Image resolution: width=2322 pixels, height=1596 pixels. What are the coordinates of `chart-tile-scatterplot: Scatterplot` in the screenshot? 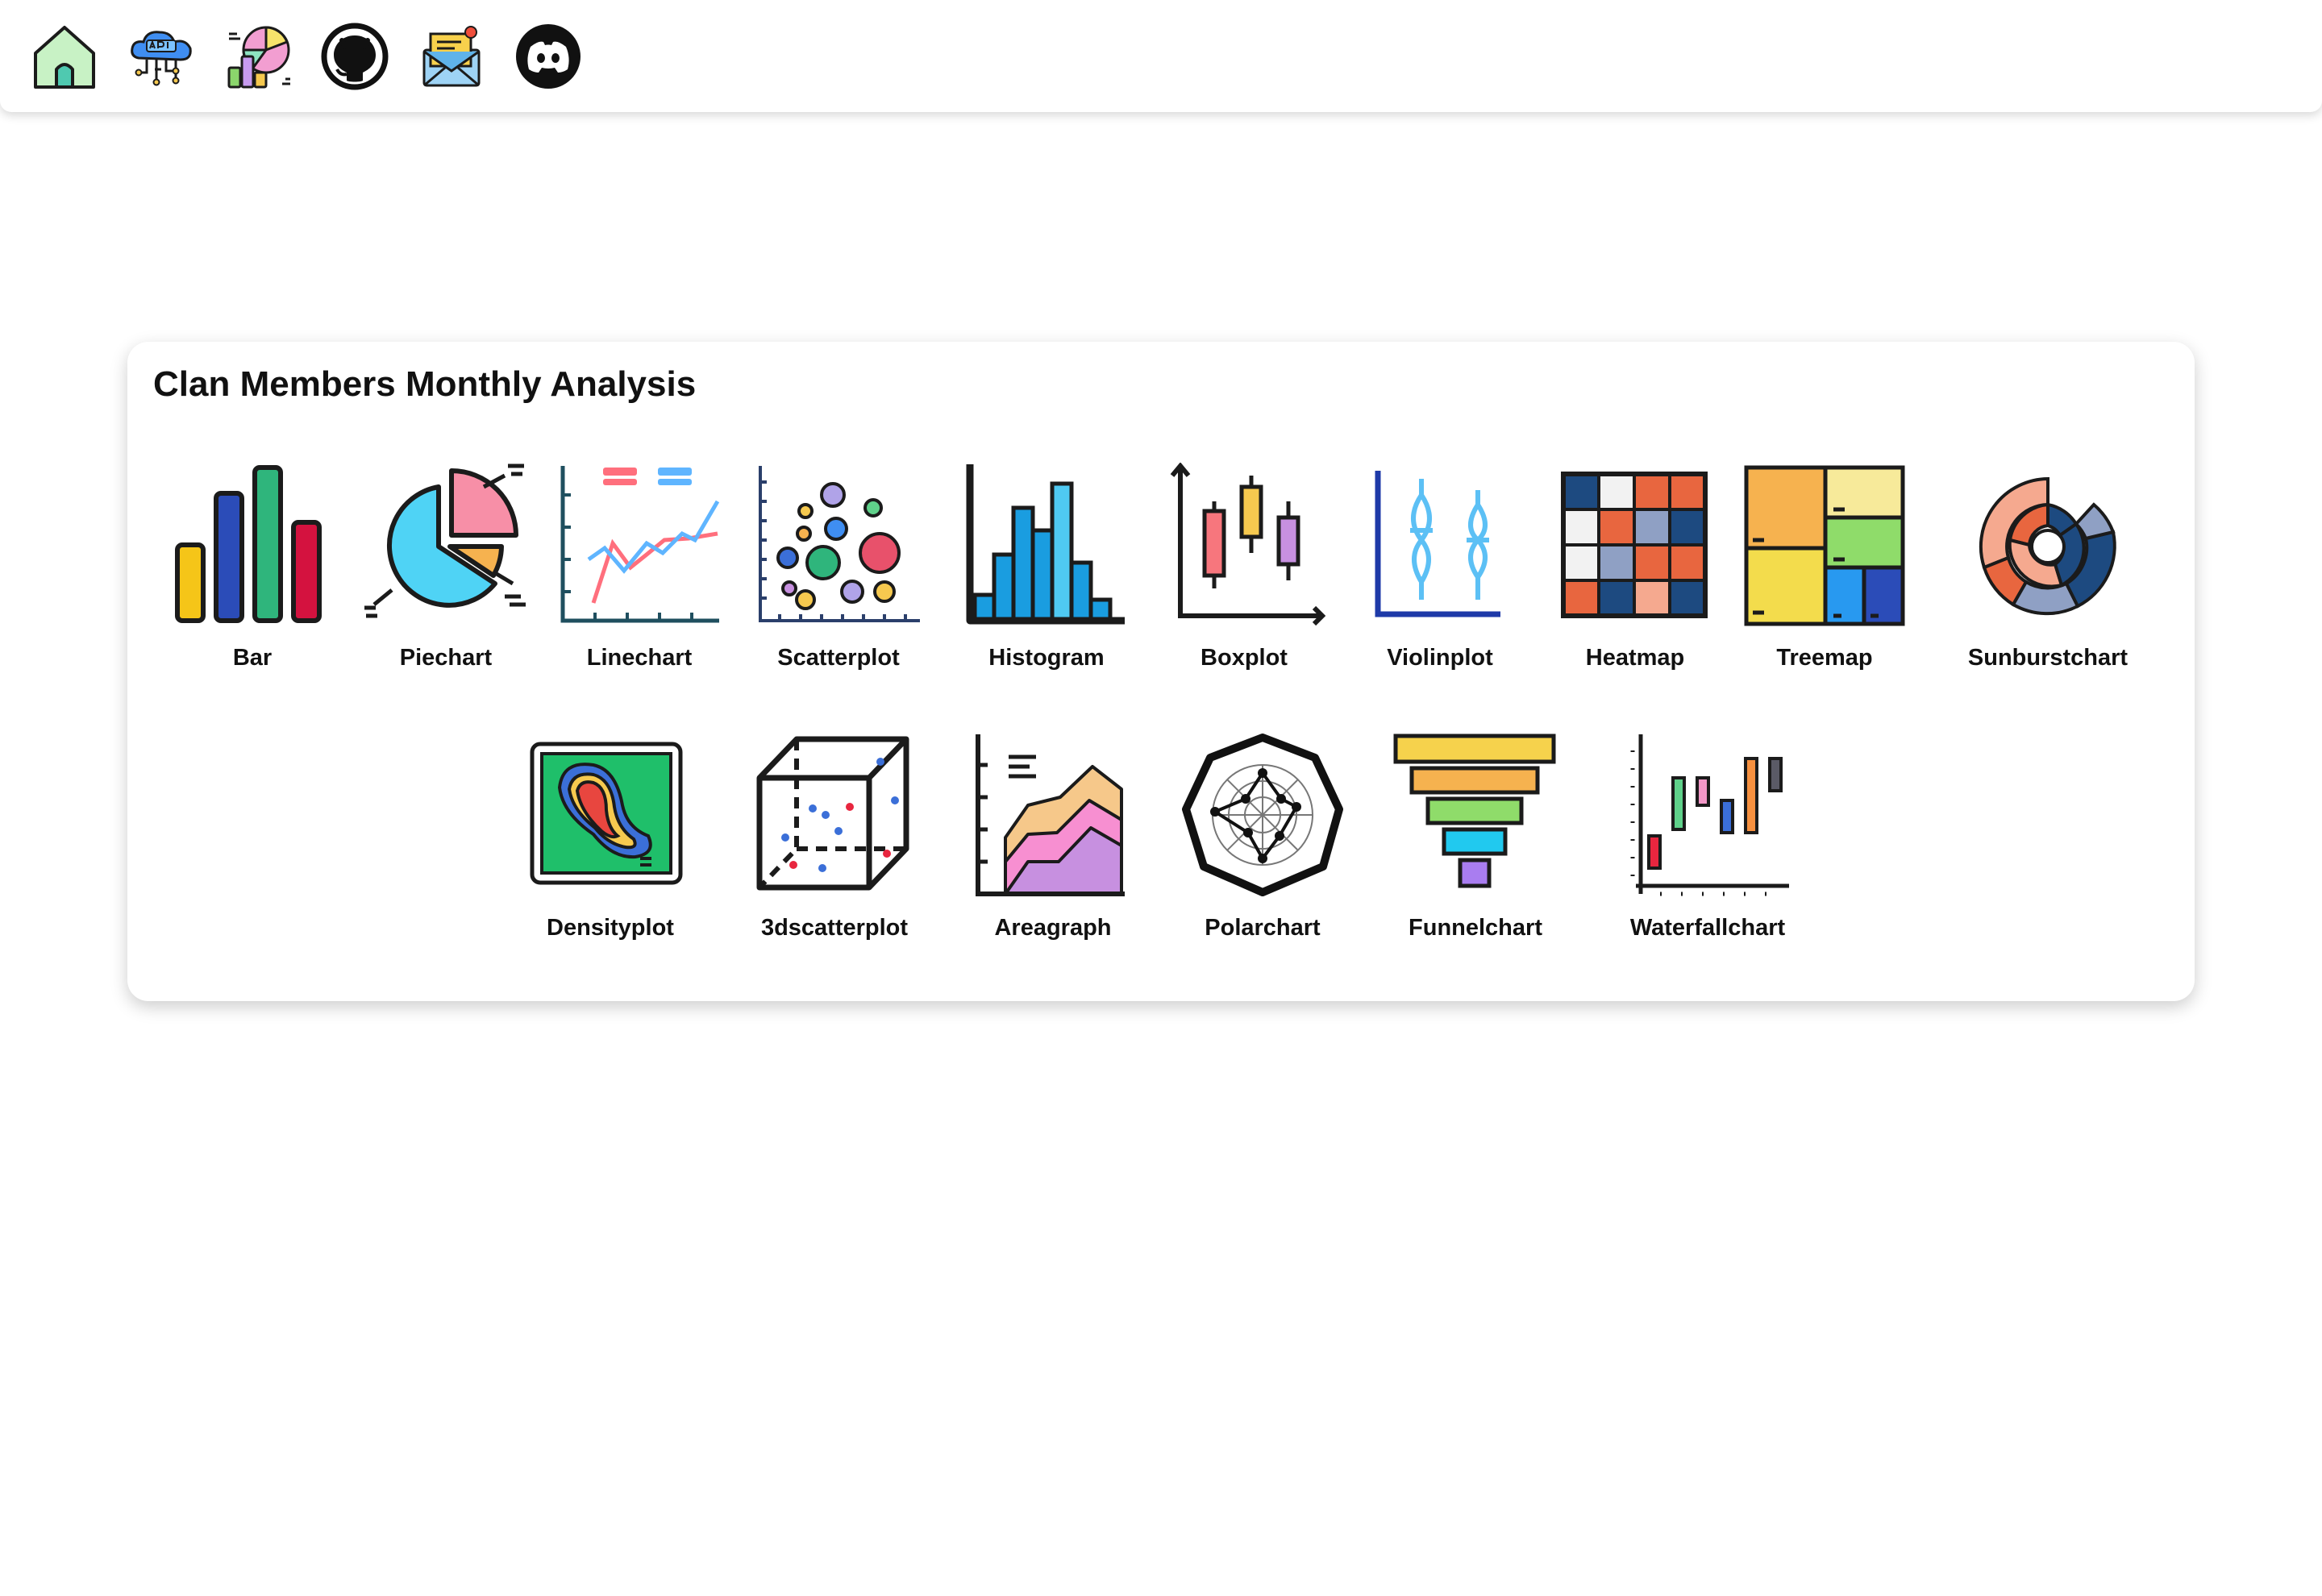 It's located at (838, 579).